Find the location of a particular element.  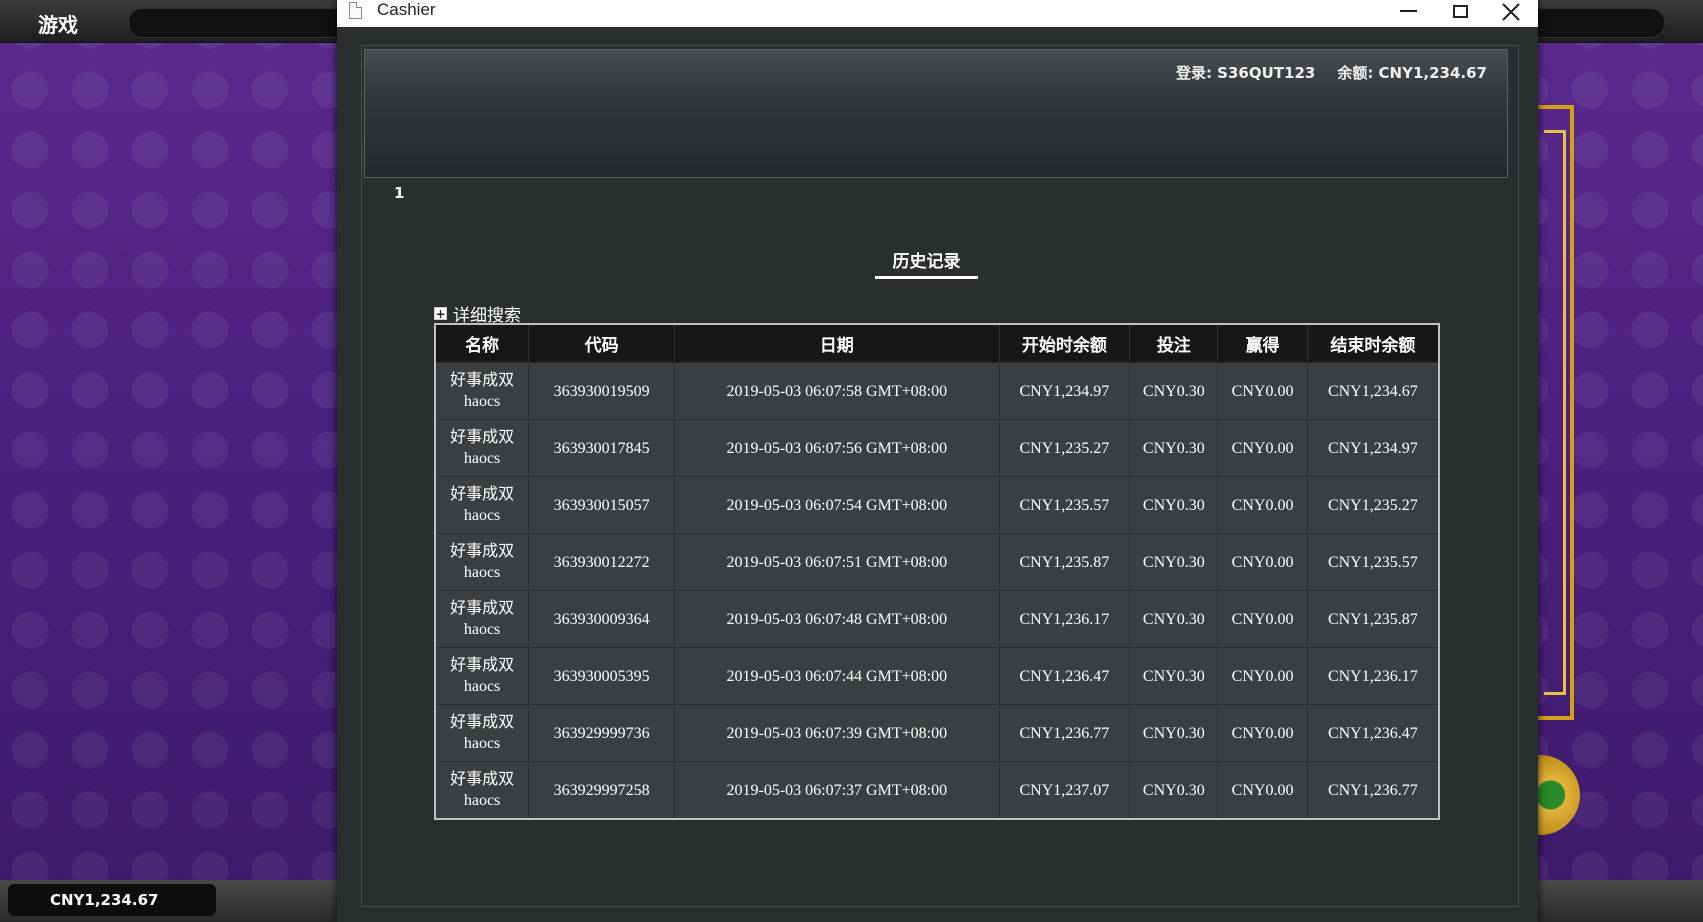

end-balance-cell: CNY1,235.27 is located at coordinates (1373, 505).